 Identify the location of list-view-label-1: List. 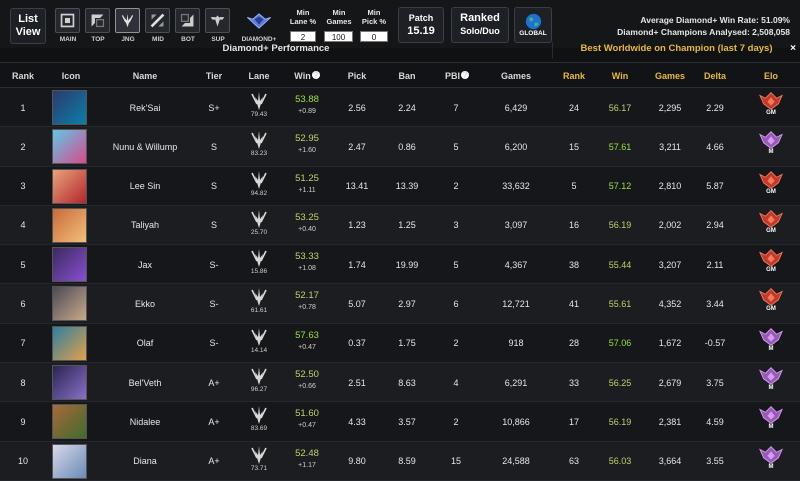
(28, 19).